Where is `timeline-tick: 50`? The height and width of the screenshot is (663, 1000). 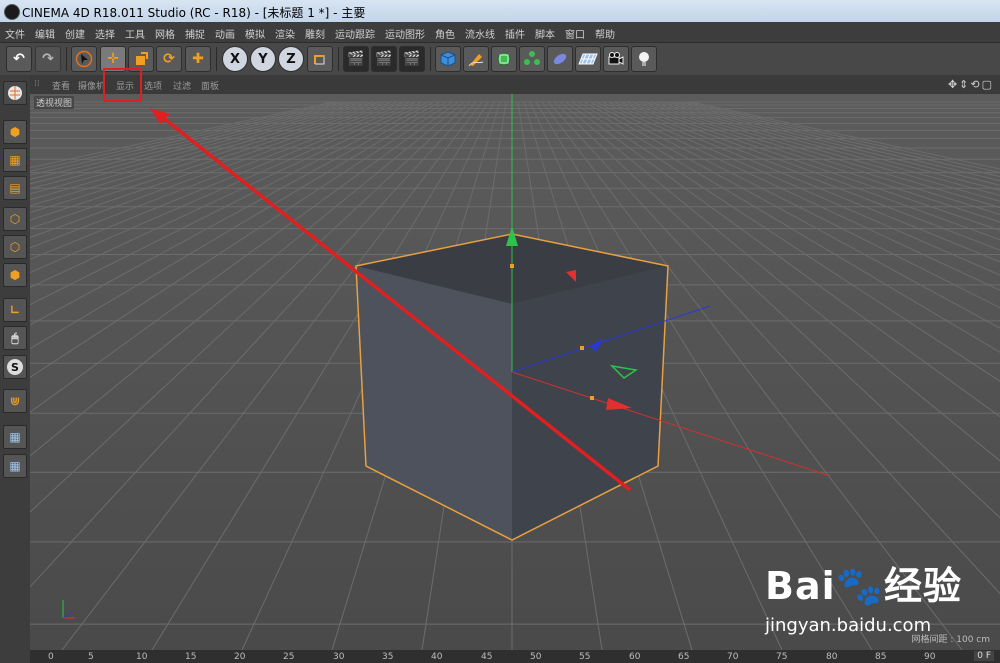
timeline-tick: 50 is located at coordinates (536, 657).